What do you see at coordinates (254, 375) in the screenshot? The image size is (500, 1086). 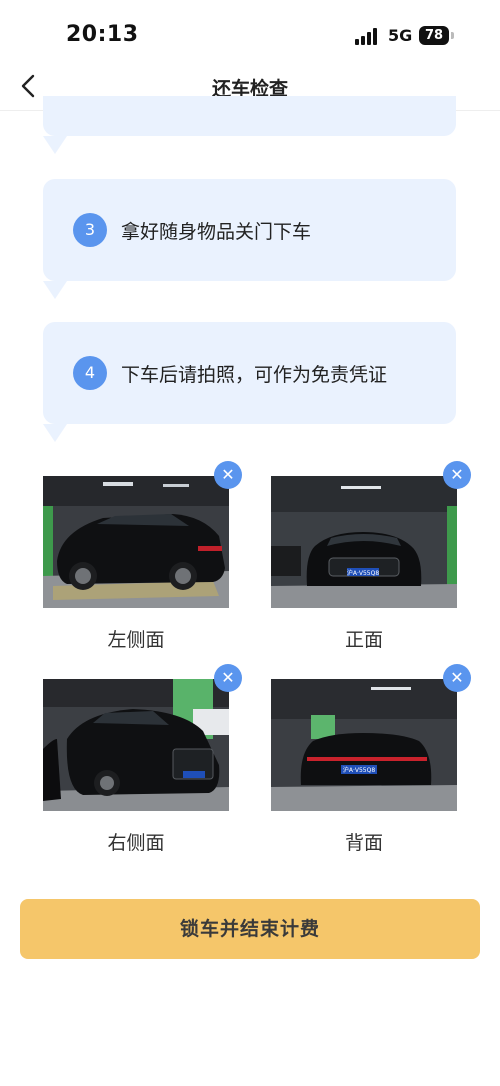 I see `step-text: 下车后请拍照，可作为免责凭证` at bounding box center [254, 375].